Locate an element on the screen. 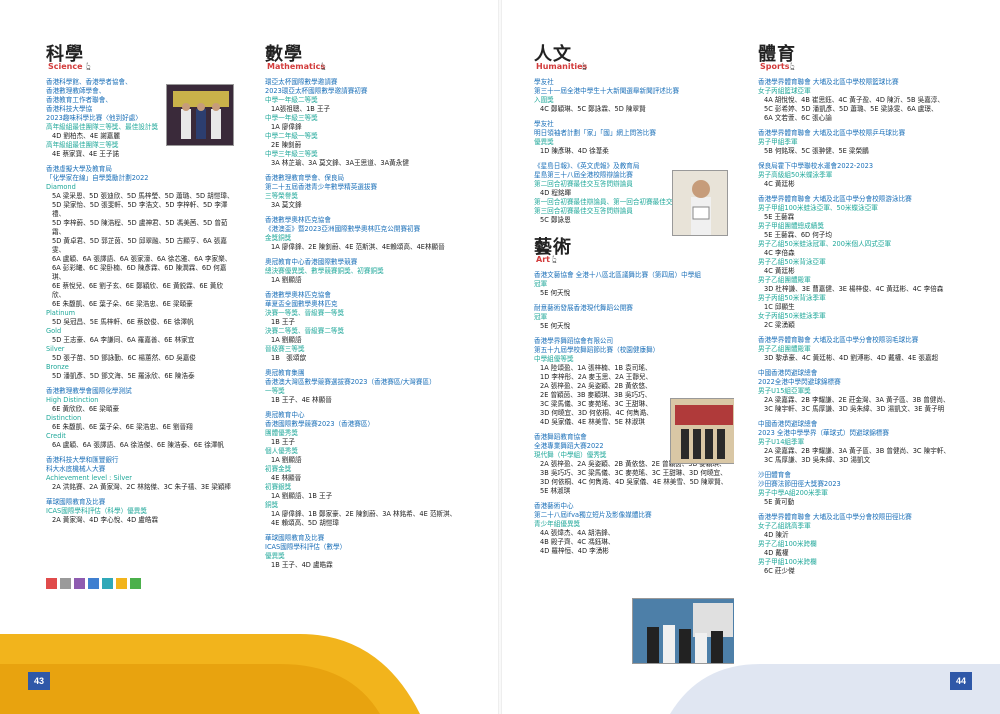  winner-line: 6A 盧穎、6A 張譯語、6A 徐浩傑、6E 陳浩泰、6E 徐澤帆 is located at coordinates (138, 445).